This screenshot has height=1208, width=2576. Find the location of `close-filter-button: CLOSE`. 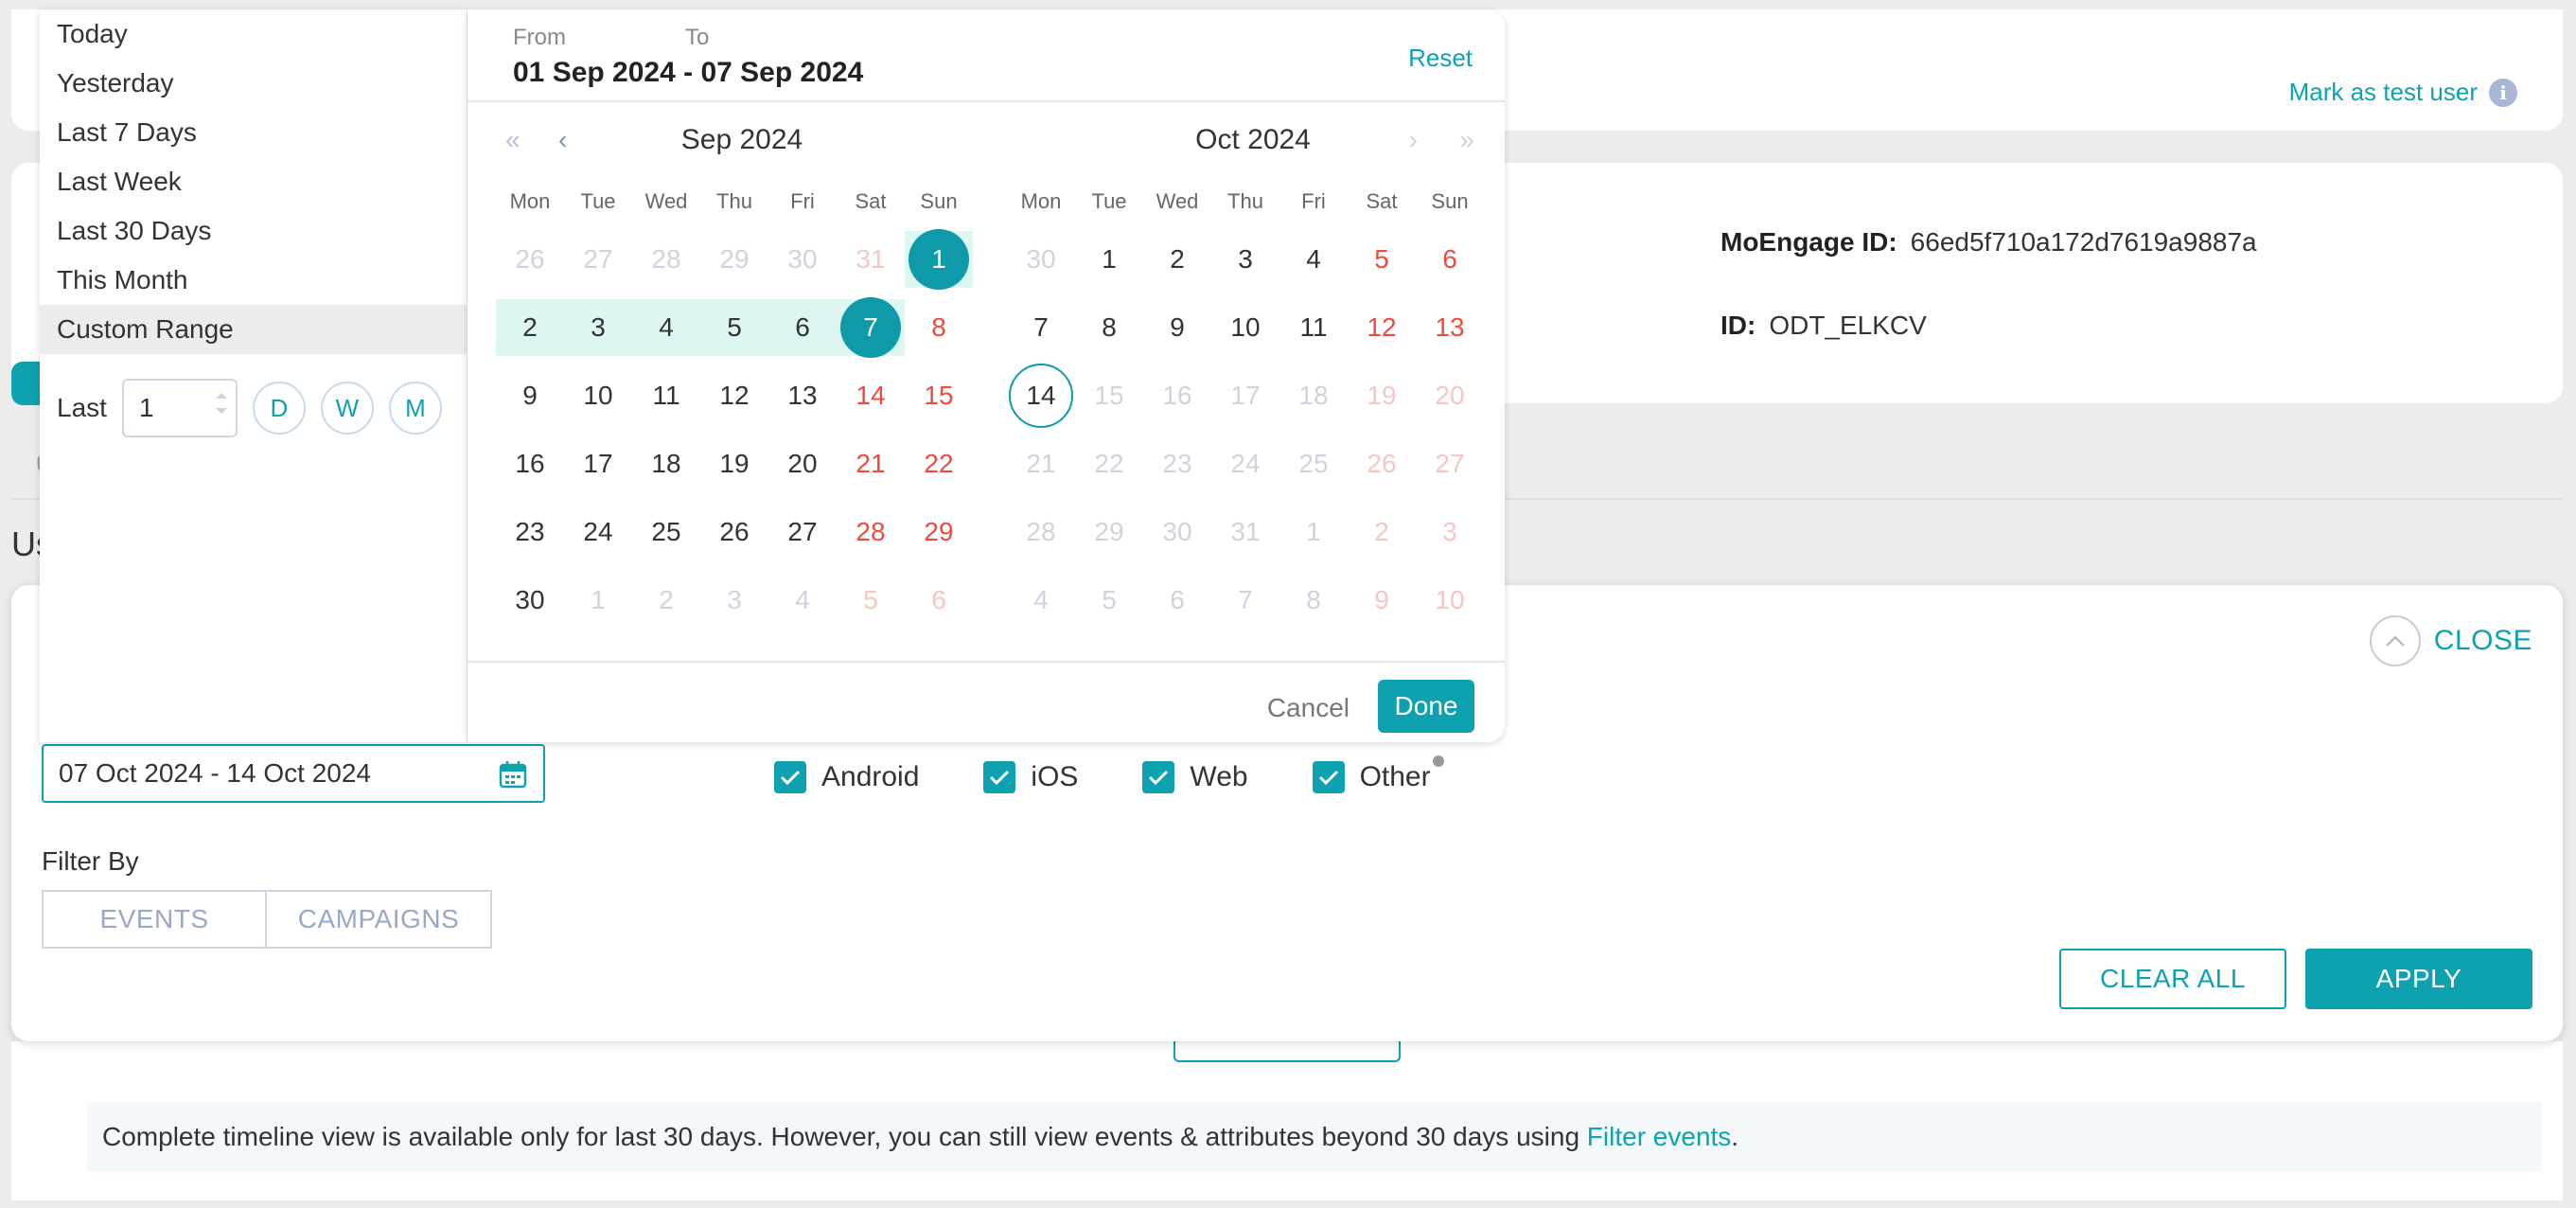

close-filter-button: CLOSE is located at coordinates (2450, 640).